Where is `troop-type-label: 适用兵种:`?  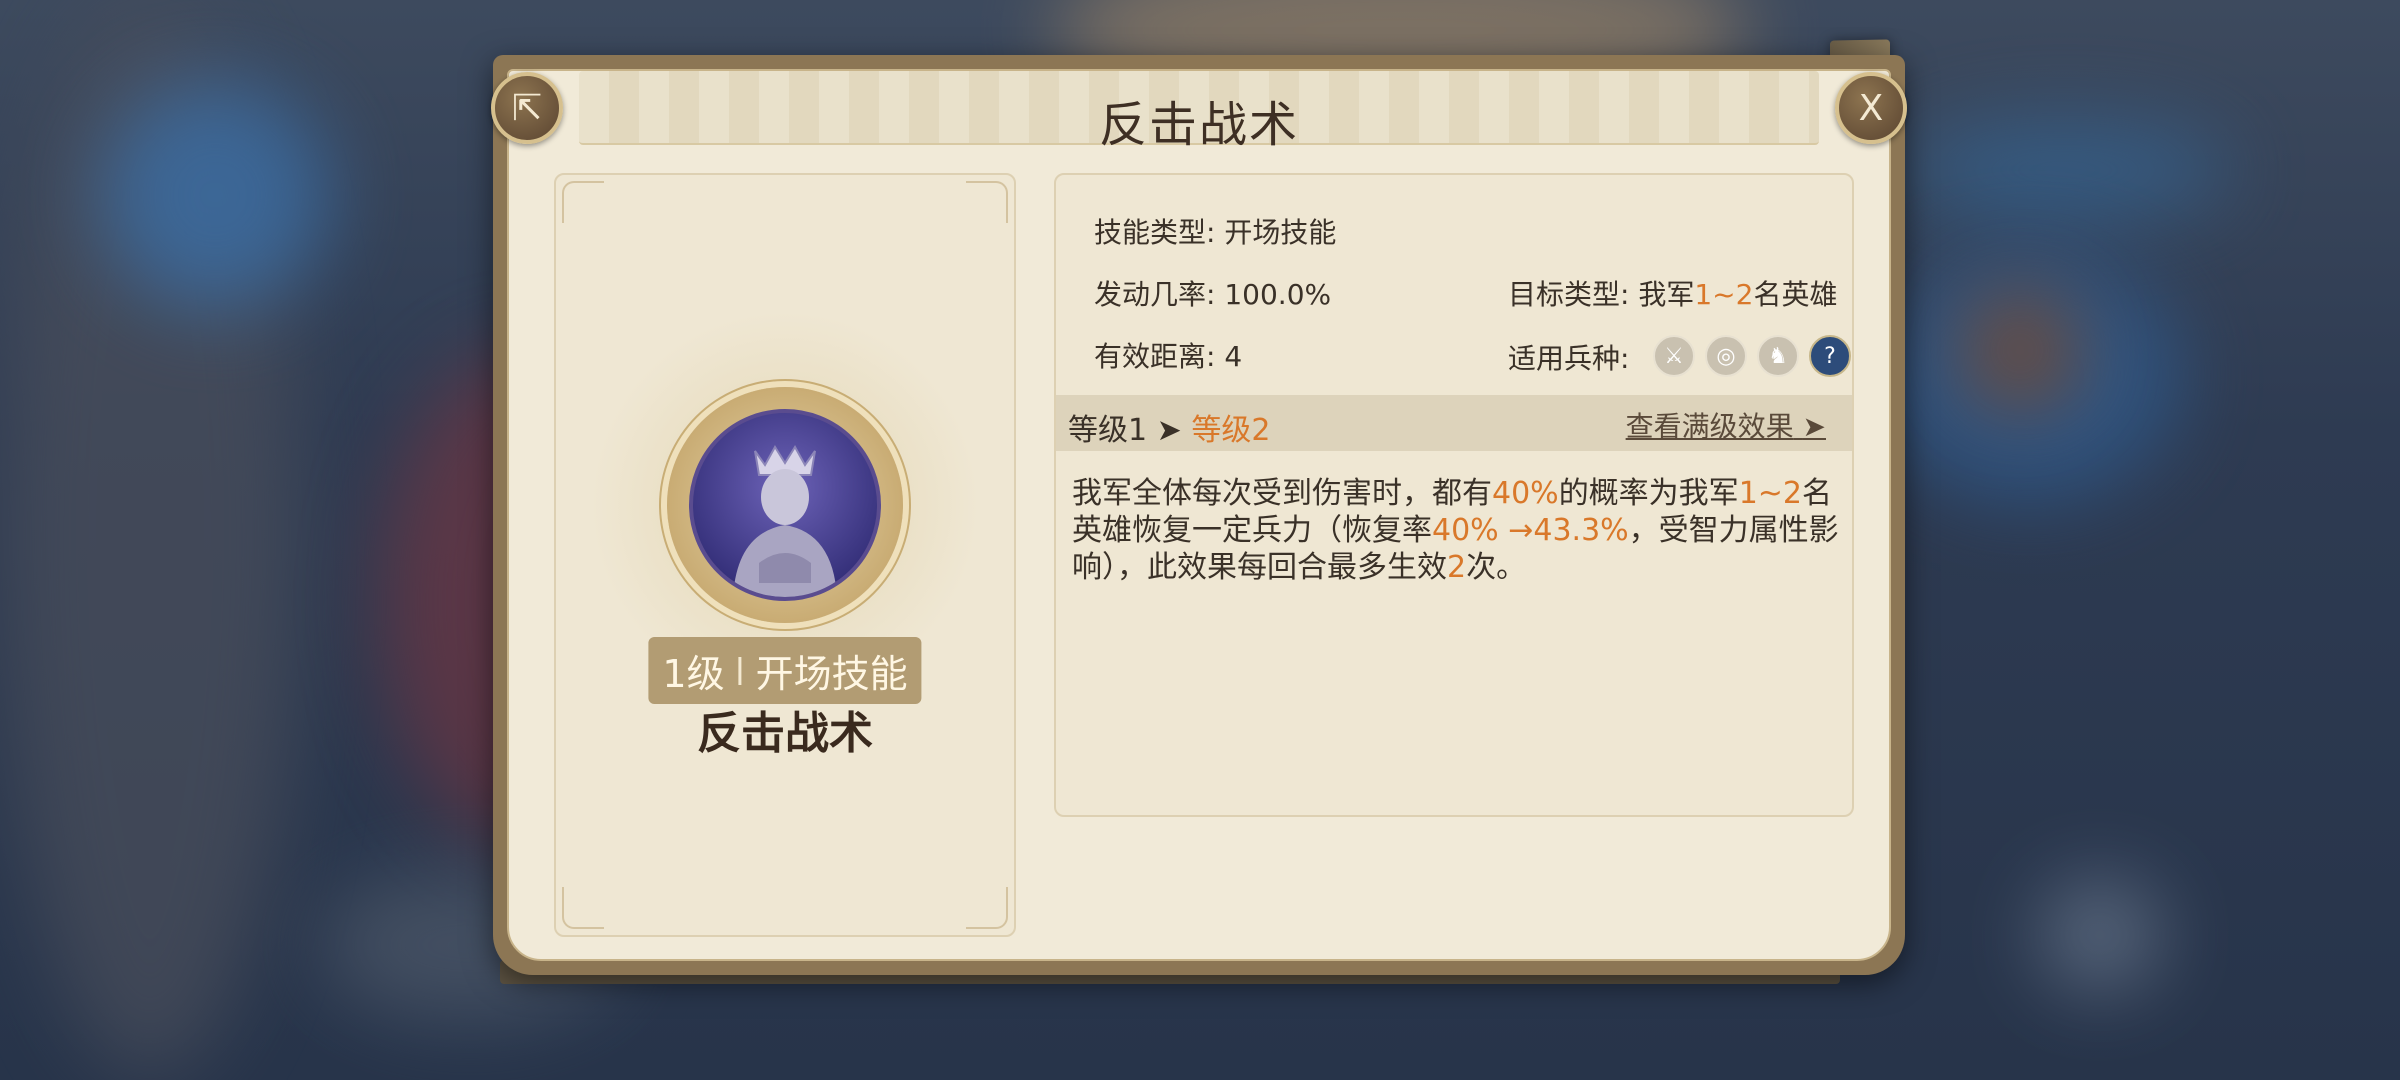 troop-type-label: 适用兵种: is located at coordinates (1569, 358).